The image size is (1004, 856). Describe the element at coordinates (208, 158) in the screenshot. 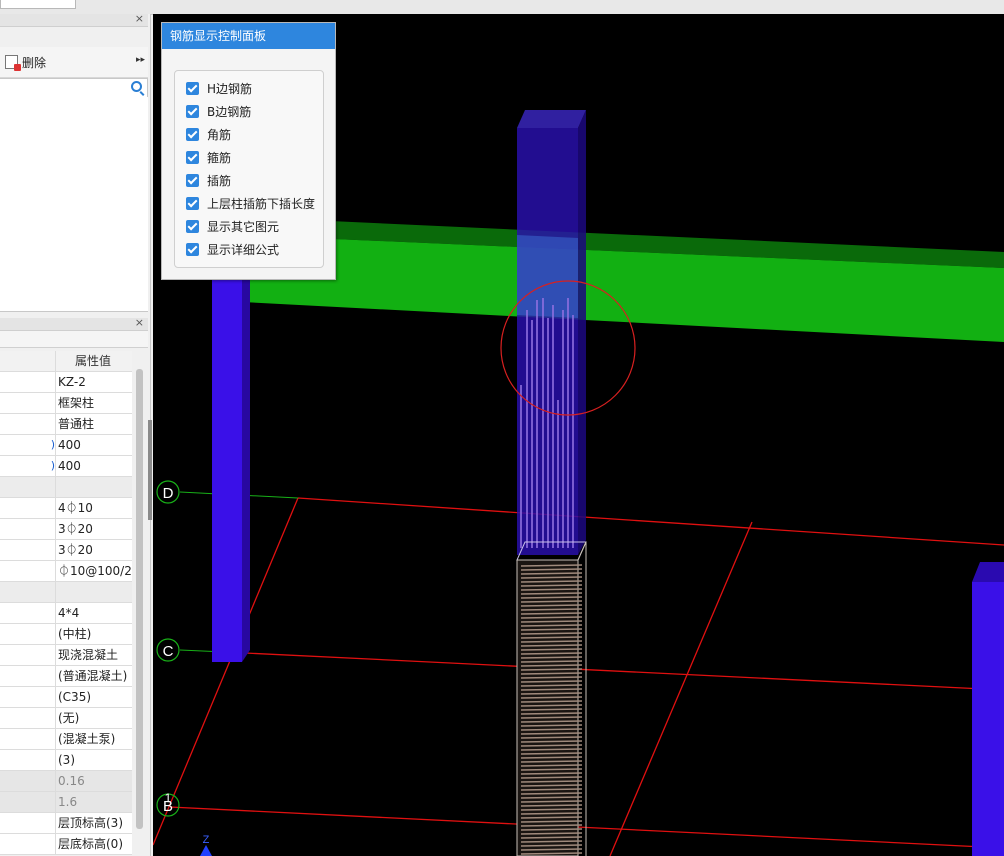

I see `rebar-option-checkbox: 箍筋` at that location.